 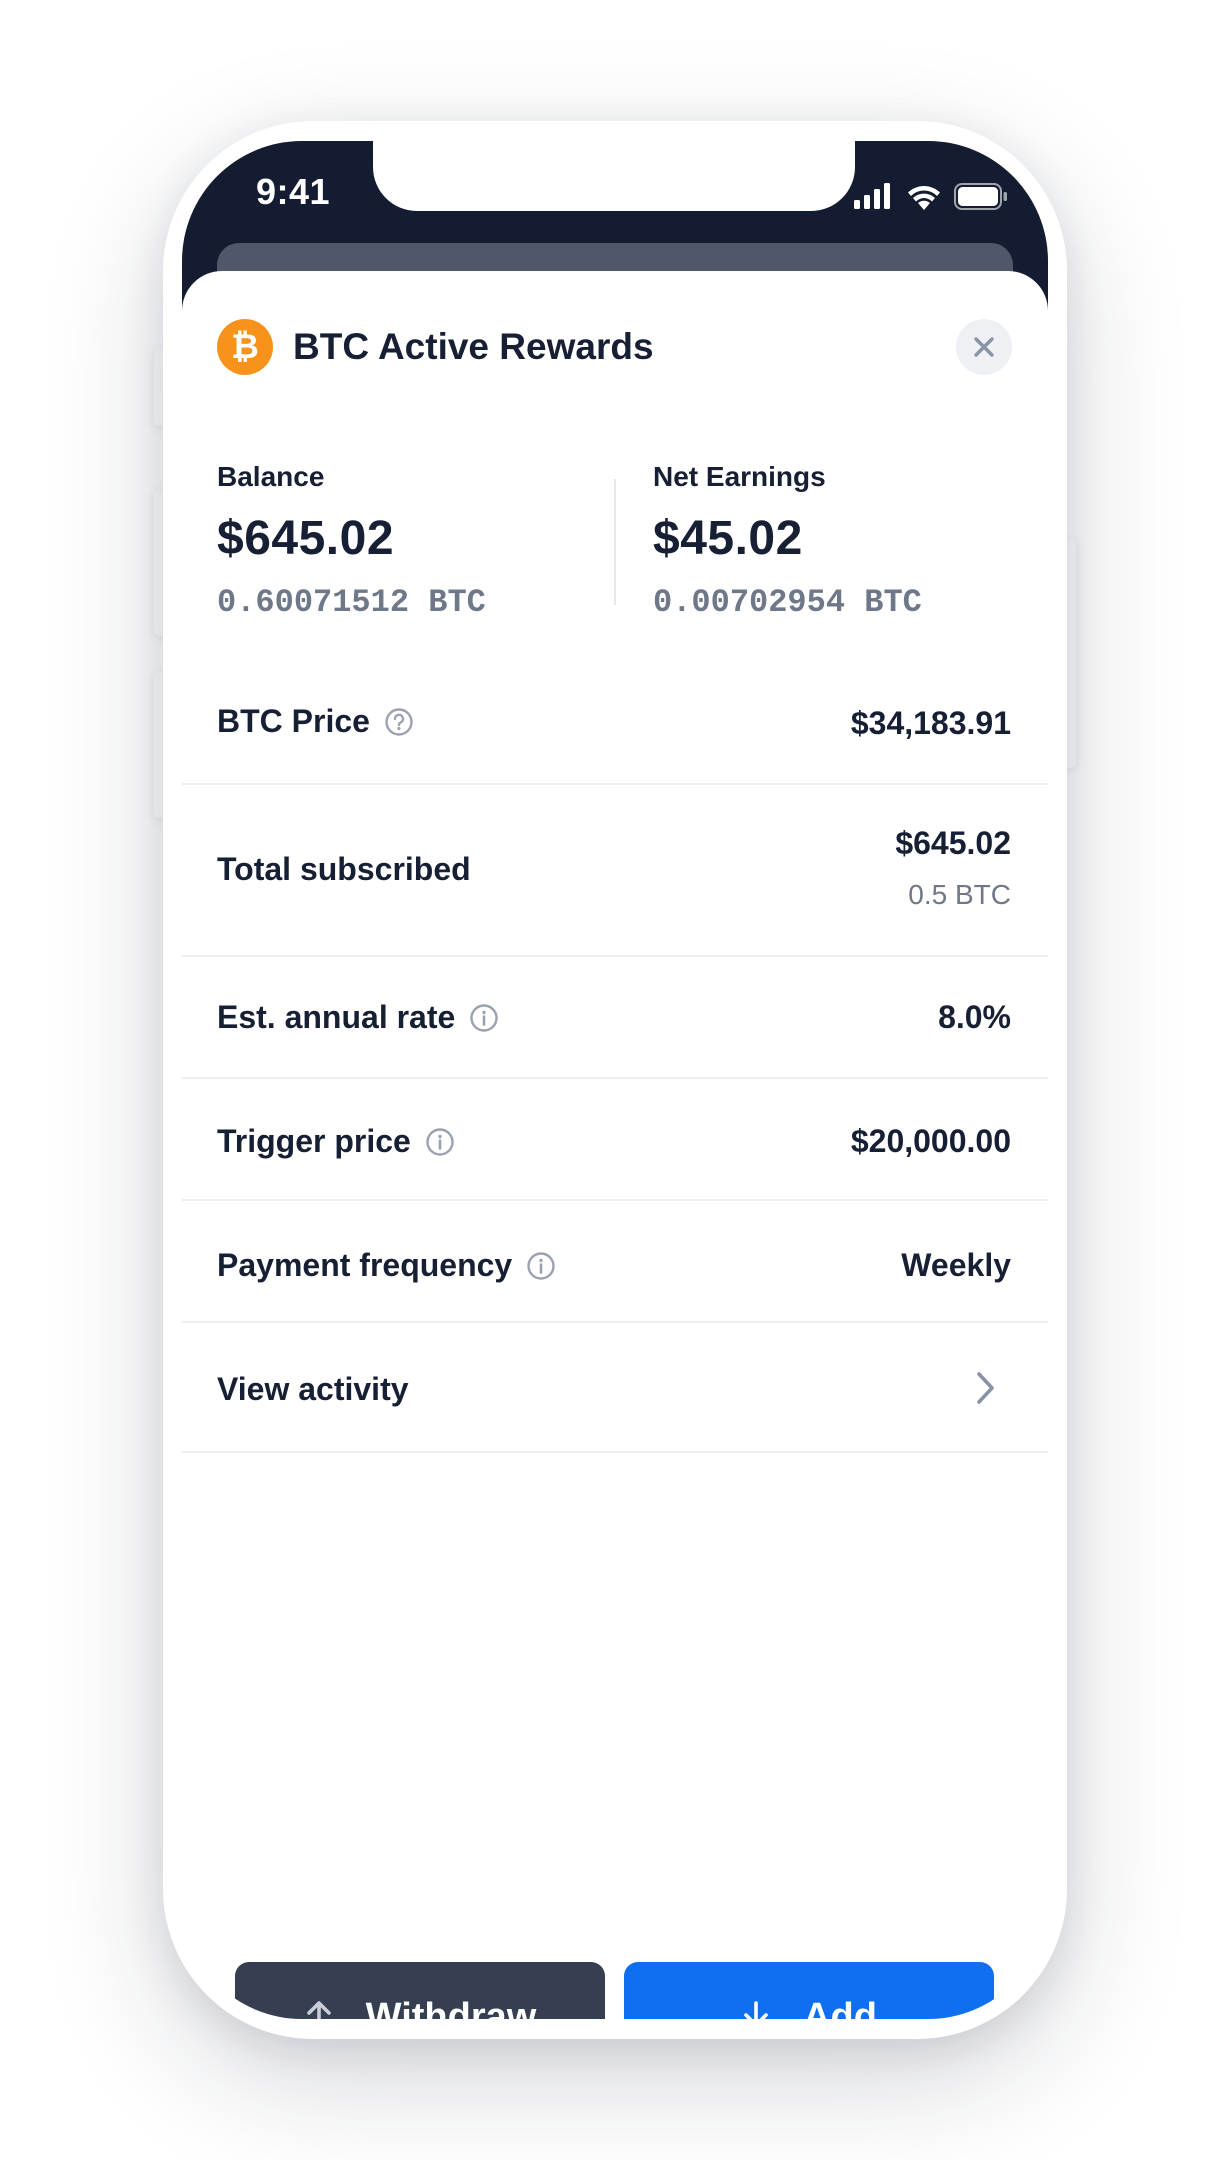 I want to click on balance-divider, so click(x=615, y=542).